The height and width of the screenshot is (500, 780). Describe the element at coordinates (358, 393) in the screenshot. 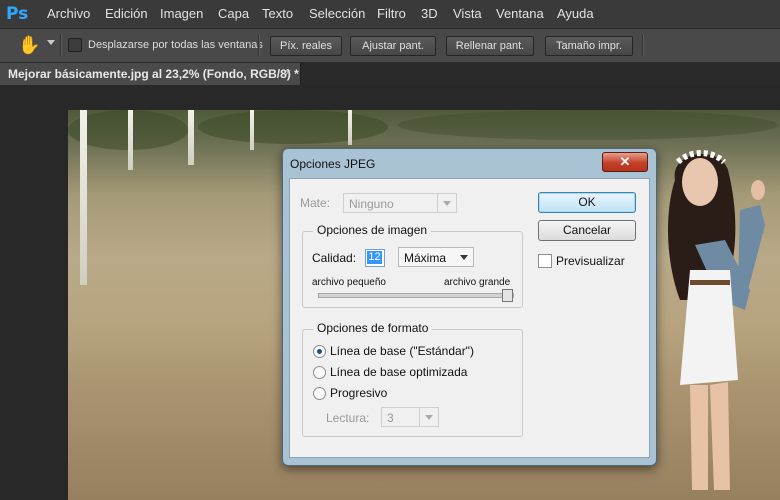

I see `progressive-label: Progresivo` at that location.